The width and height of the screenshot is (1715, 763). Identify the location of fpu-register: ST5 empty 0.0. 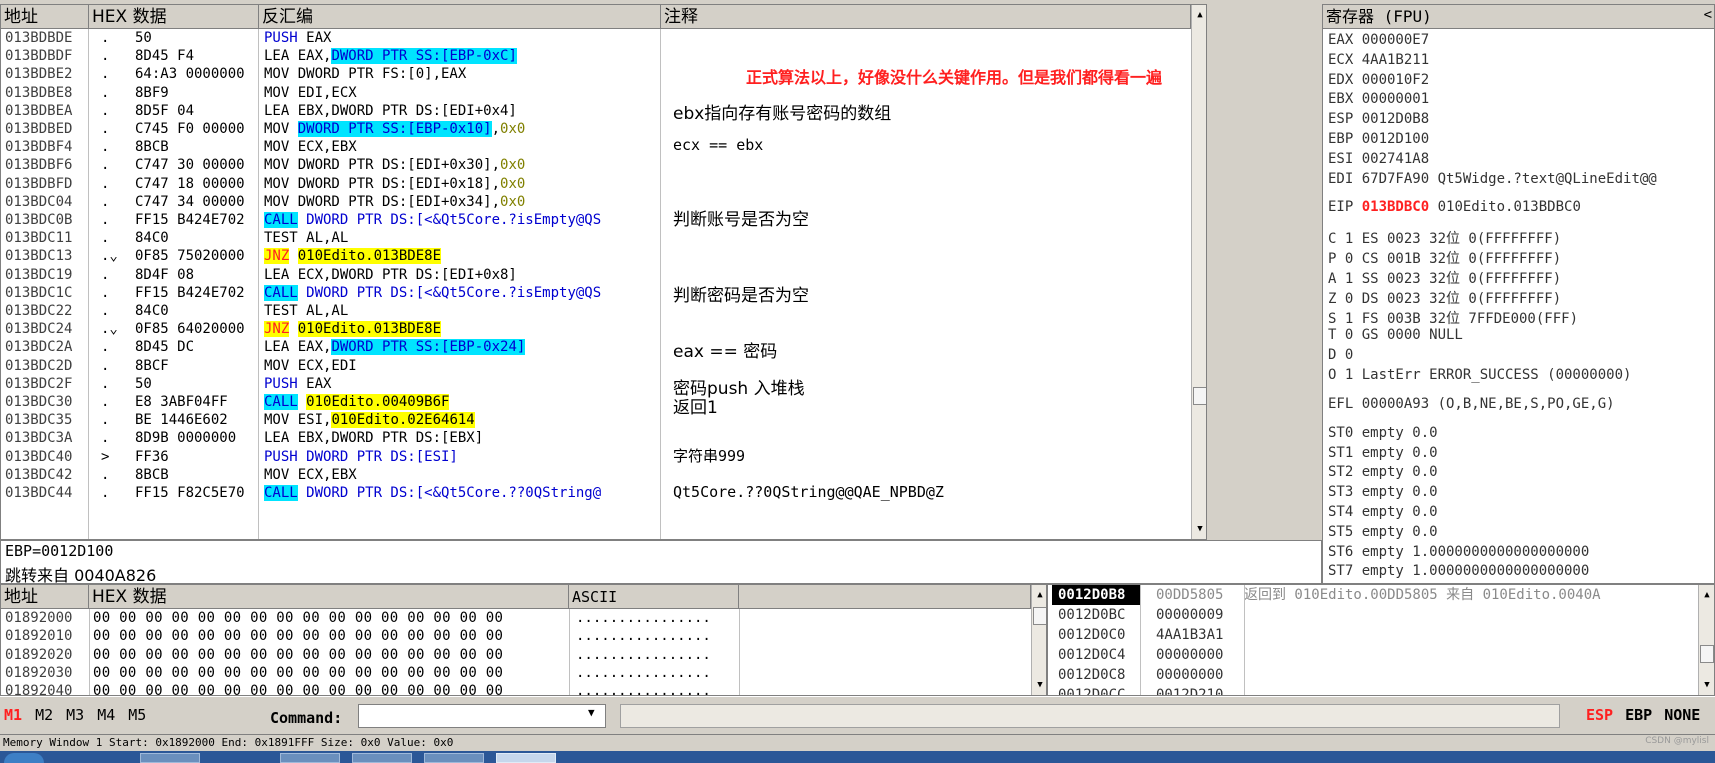
(1383, 532).